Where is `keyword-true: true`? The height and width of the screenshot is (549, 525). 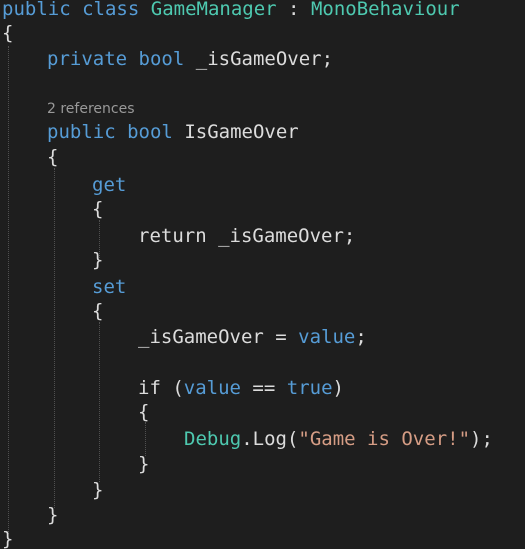 keyword-true: true is located at coordinates (309, 388).